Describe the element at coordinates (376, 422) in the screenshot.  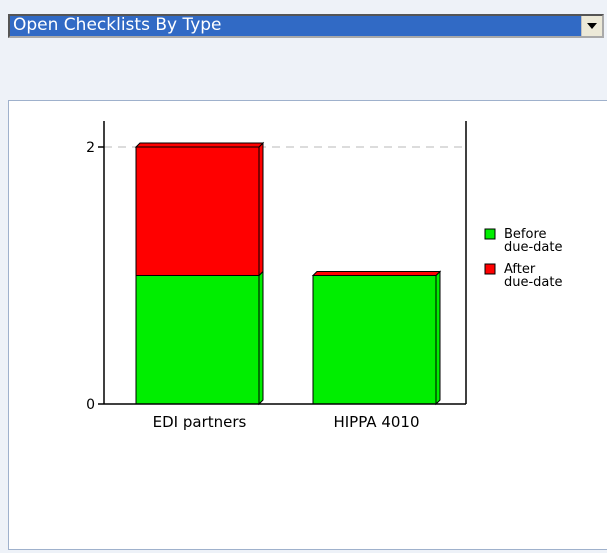
I see `x-tick-label: HIPPA 4010` at that location.